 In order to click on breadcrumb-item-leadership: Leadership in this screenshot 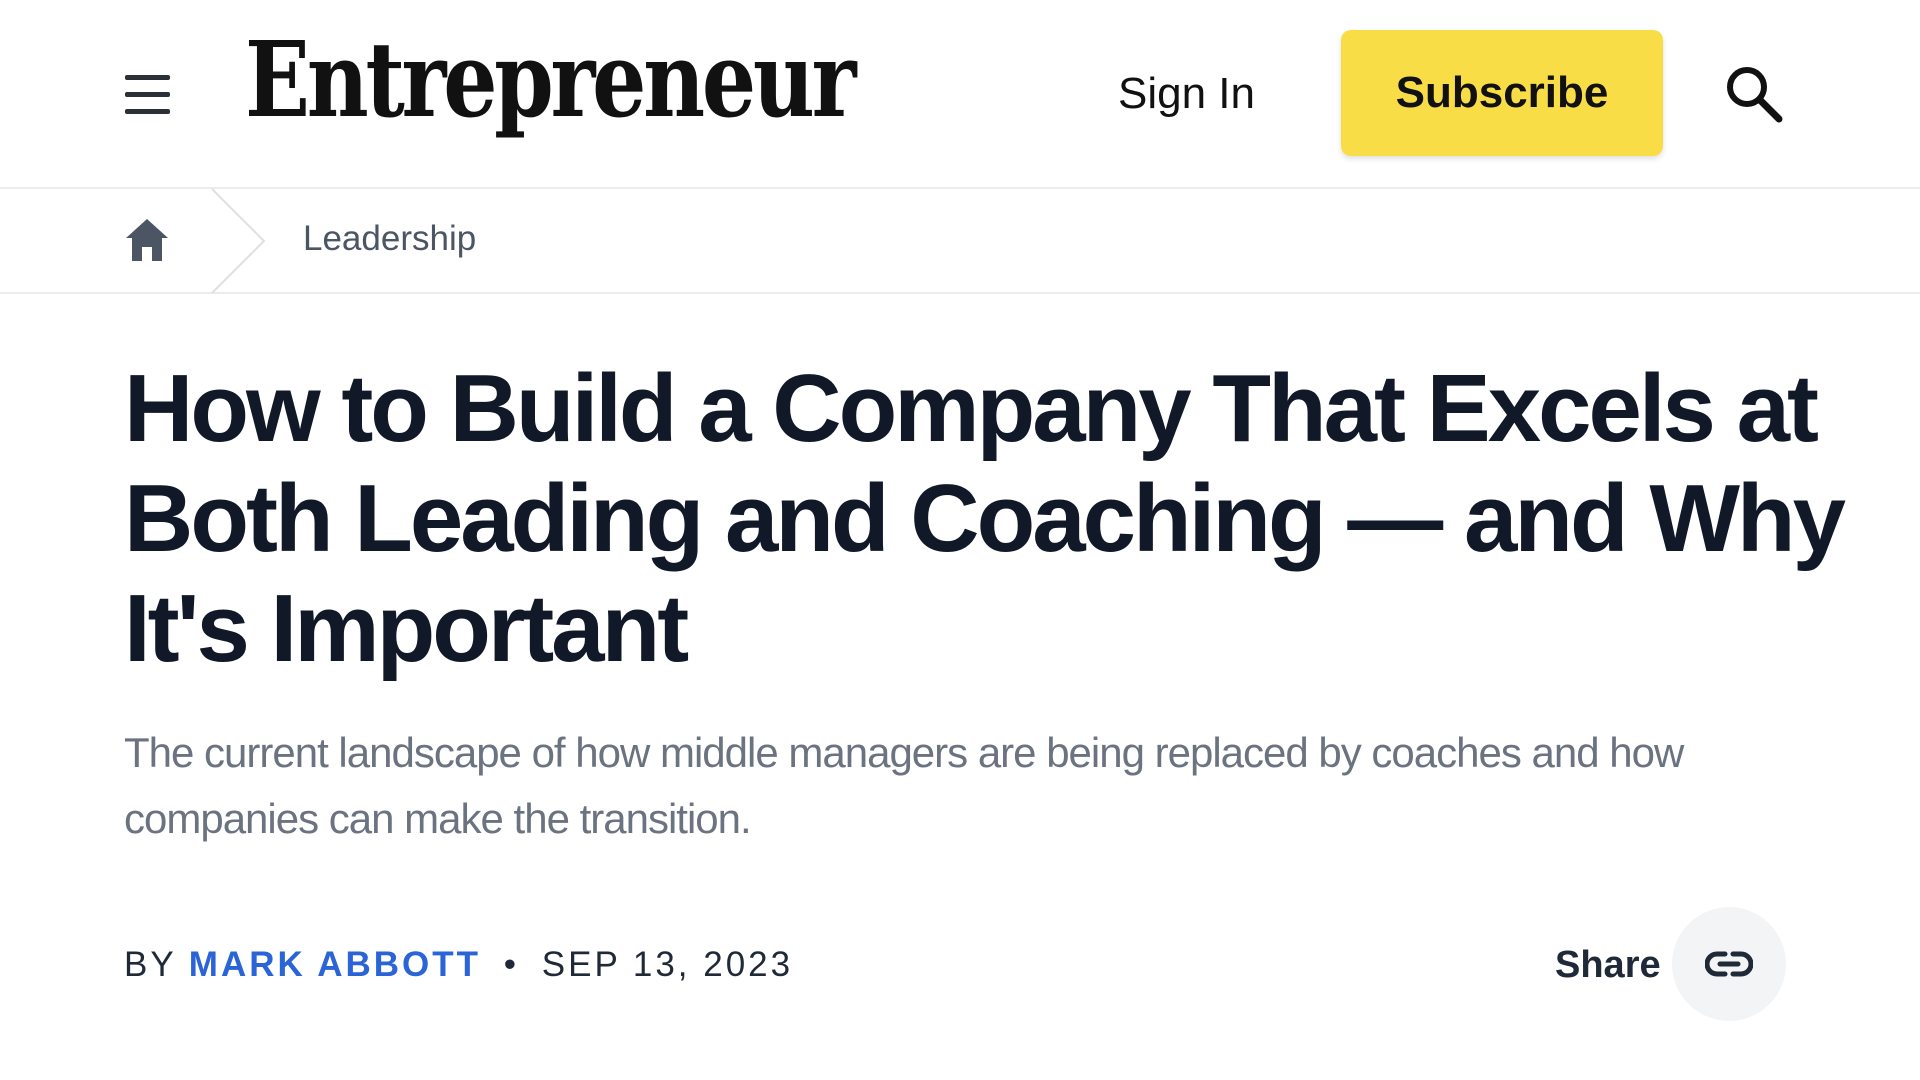, I will do `click(389, 239)`.